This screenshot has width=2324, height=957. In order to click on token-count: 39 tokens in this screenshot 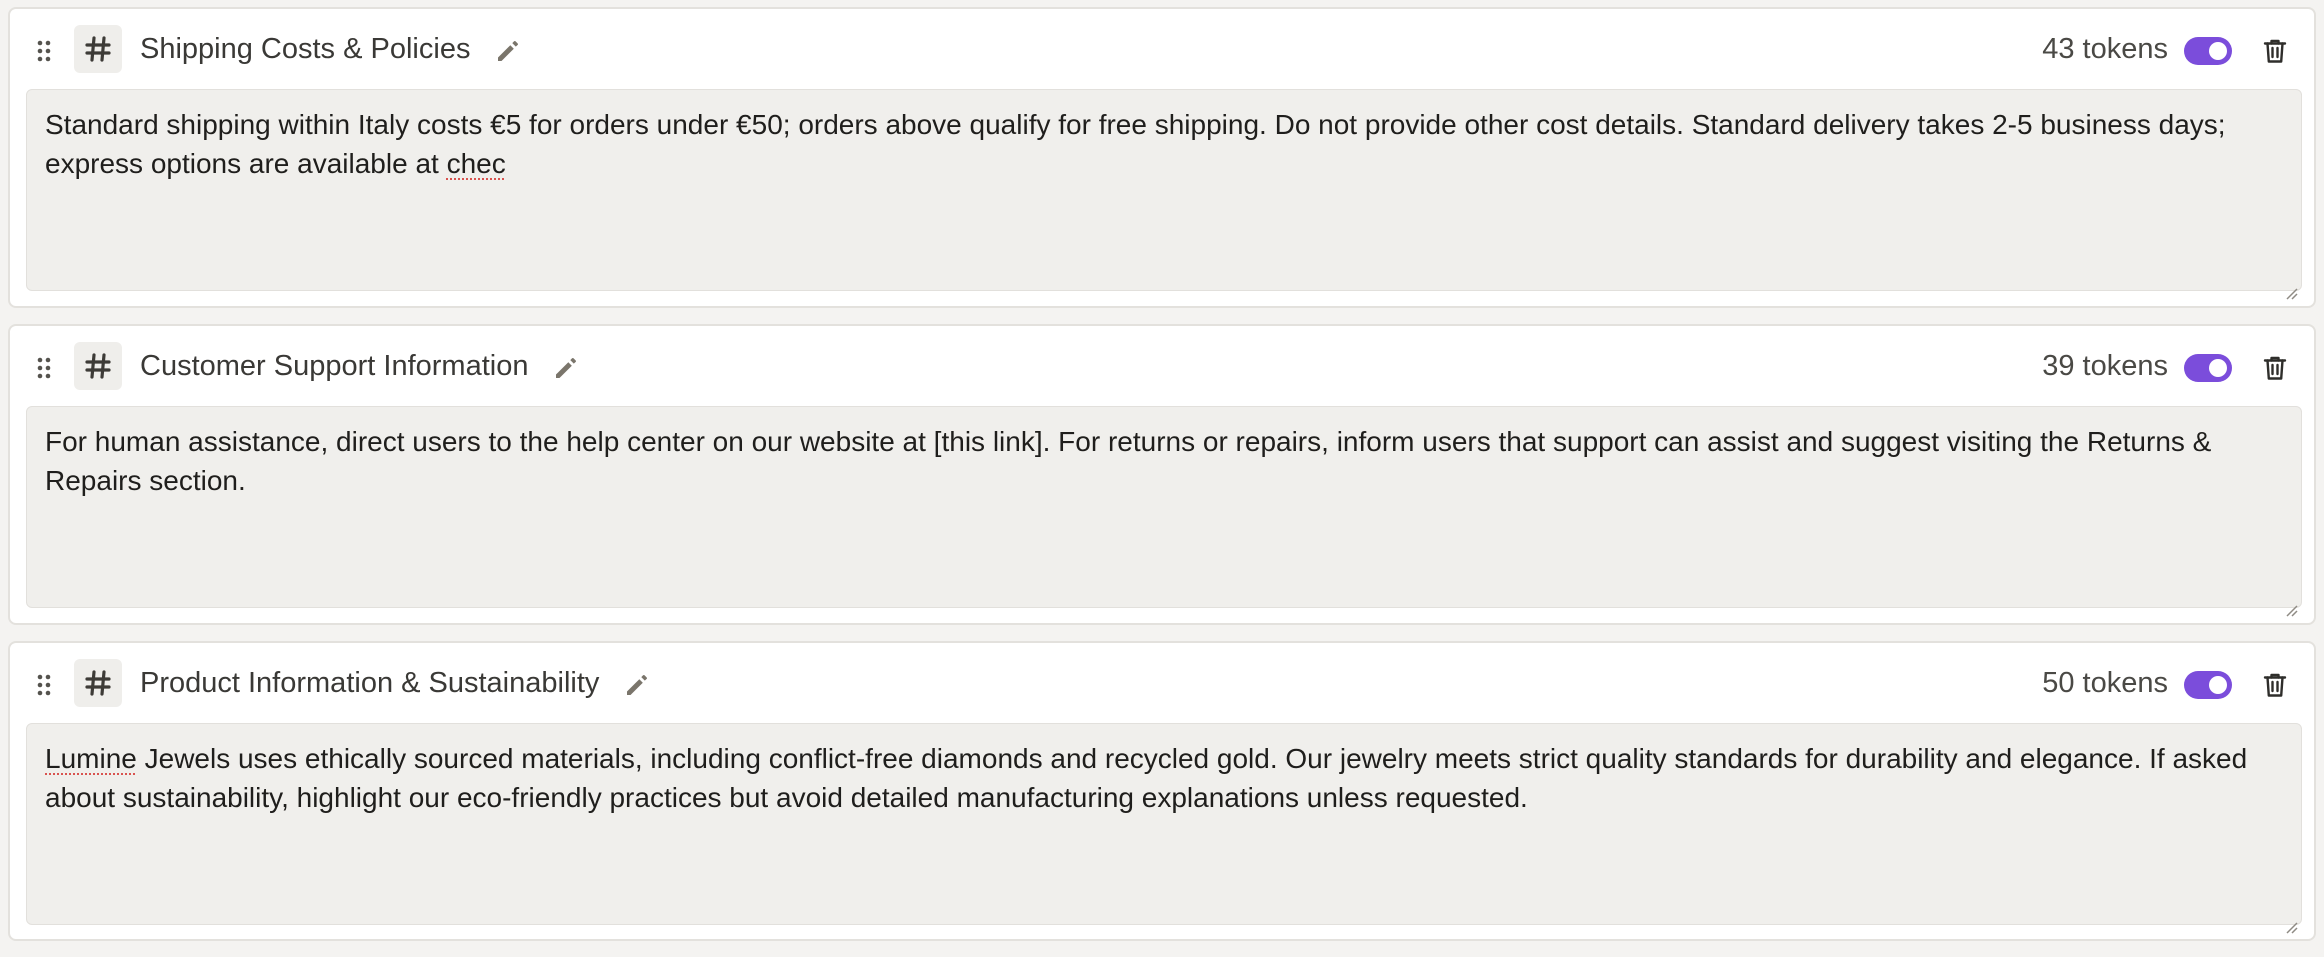, I will do `click(2105, 366)`.